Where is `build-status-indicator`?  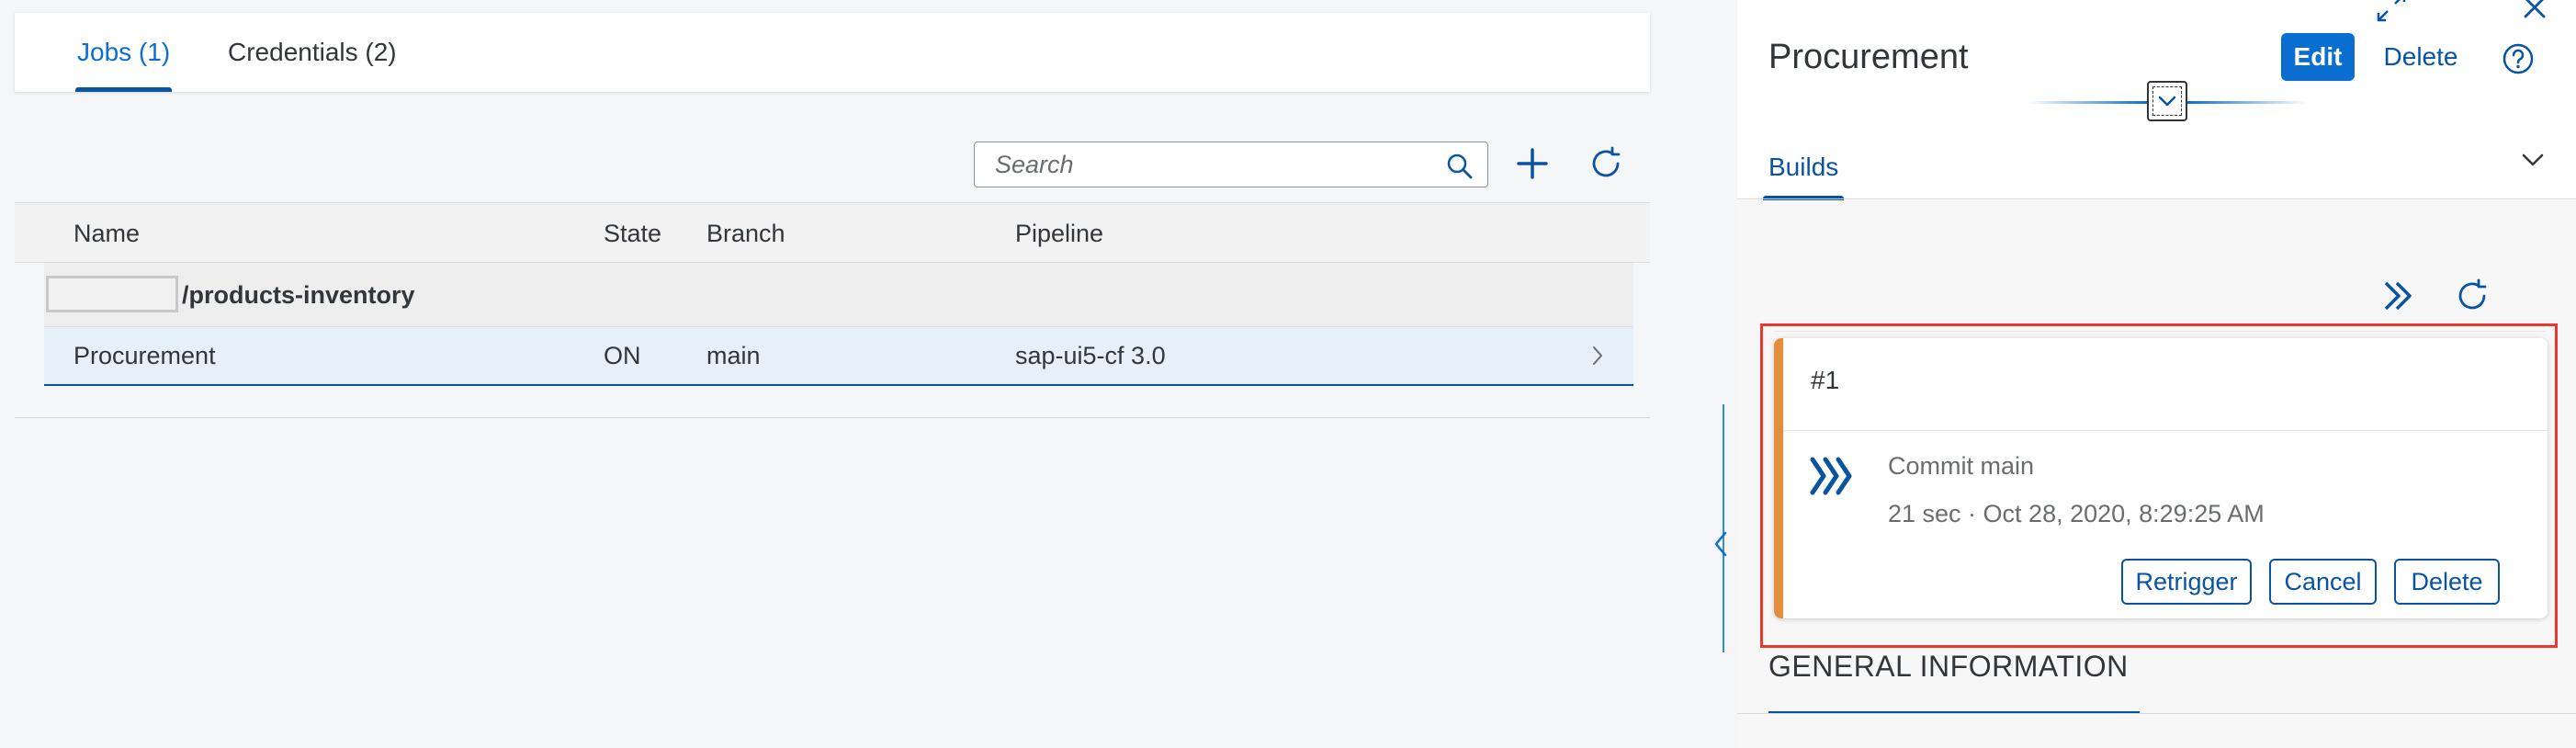 build-status-indicator is located at coordinates (1778, 478).